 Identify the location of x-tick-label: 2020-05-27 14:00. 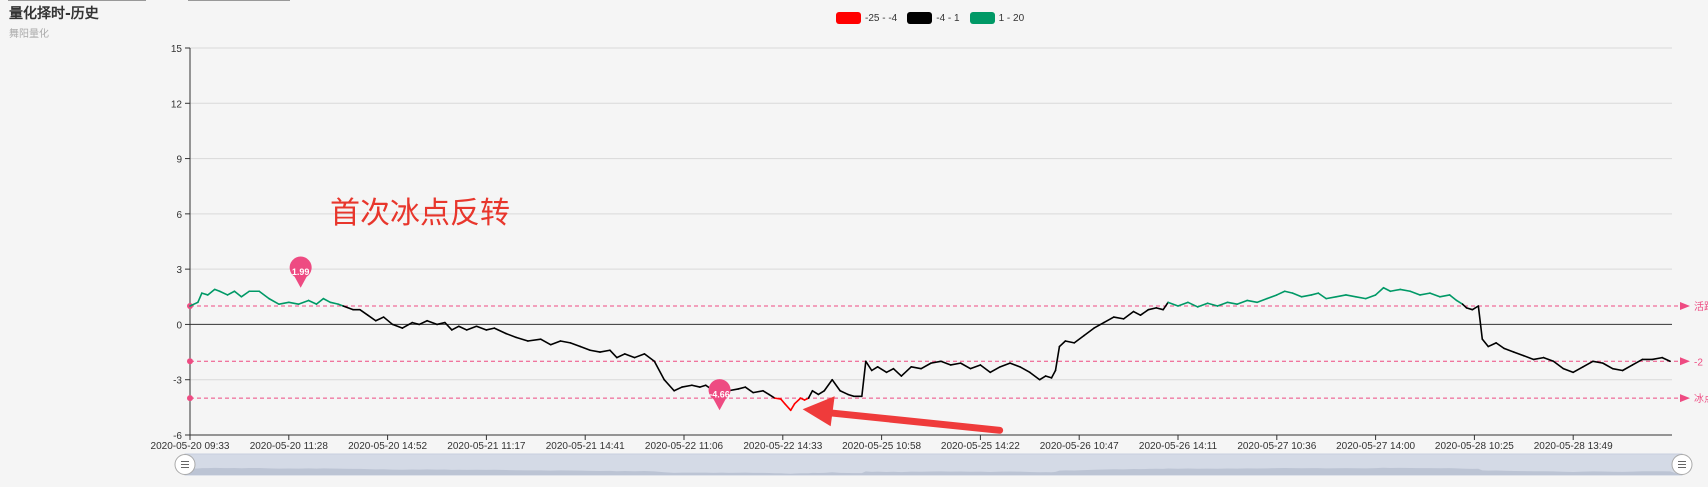
(1375, 446).